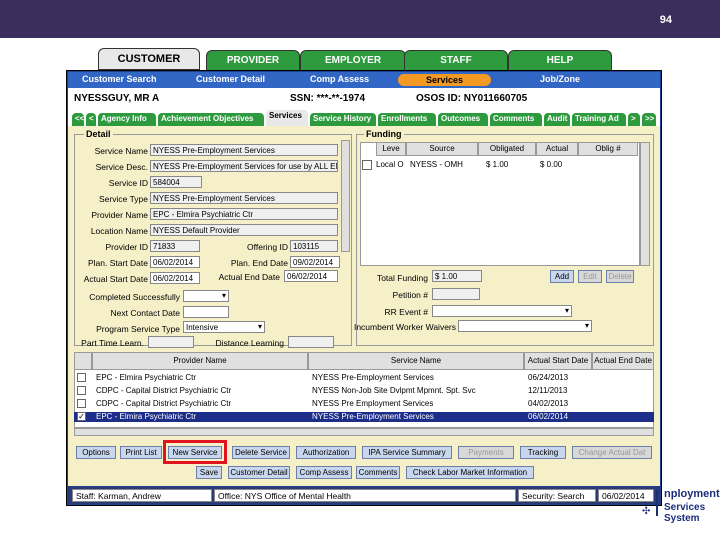 Image resolution: width=720 pixels, height=540 pixels. Describe the element at coordinates (560, 79) in the screenshot. I see `nav-job-zone: Job/Zone` at that location.